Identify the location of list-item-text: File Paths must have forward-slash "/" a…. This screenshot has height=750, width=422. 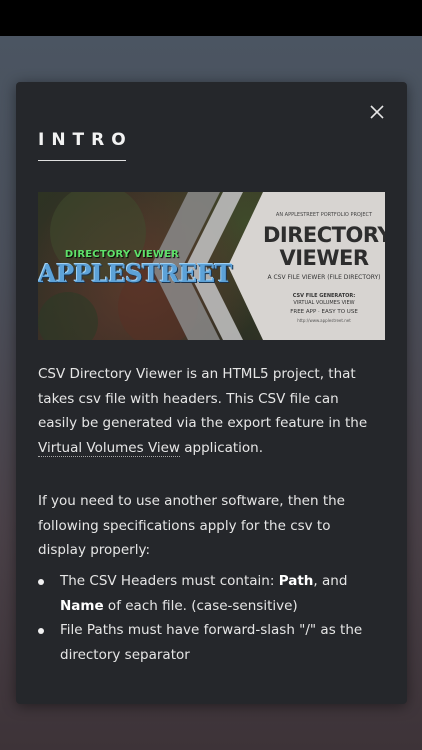
(211, 642).